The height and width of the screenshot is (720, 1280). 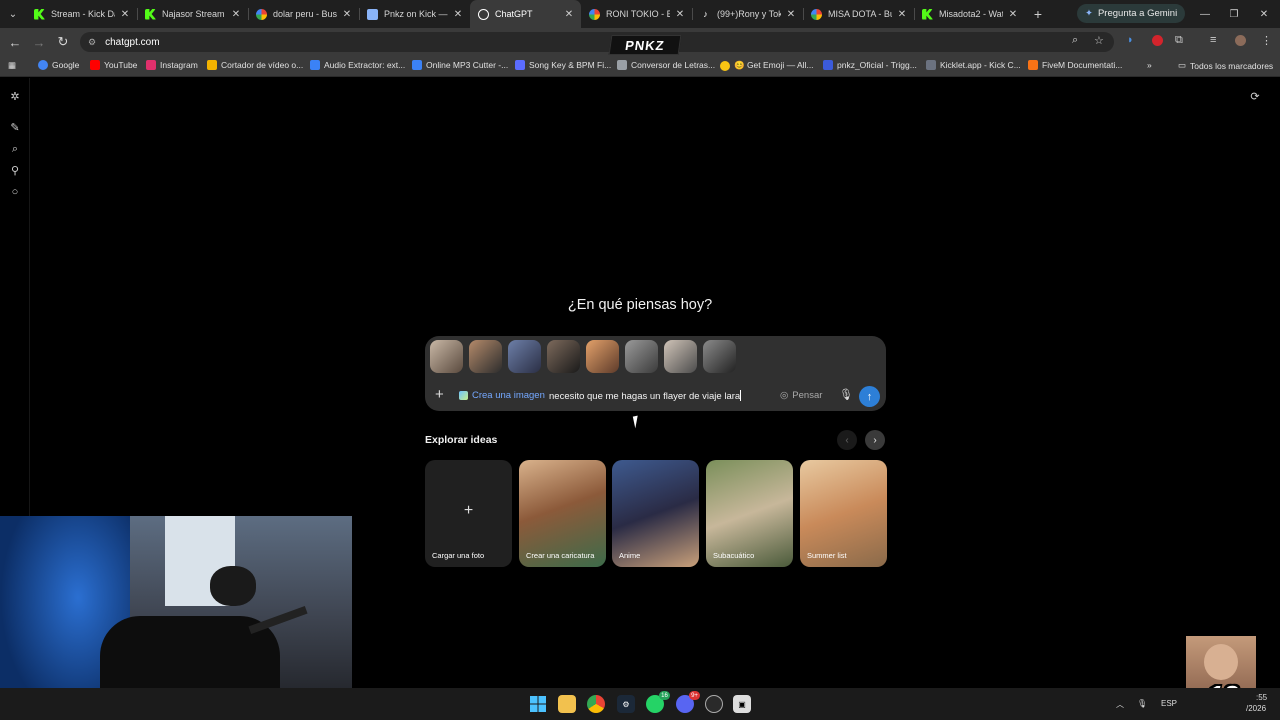 I want to click on zoom-icon: ⌕, so click(x=1075, y=40).